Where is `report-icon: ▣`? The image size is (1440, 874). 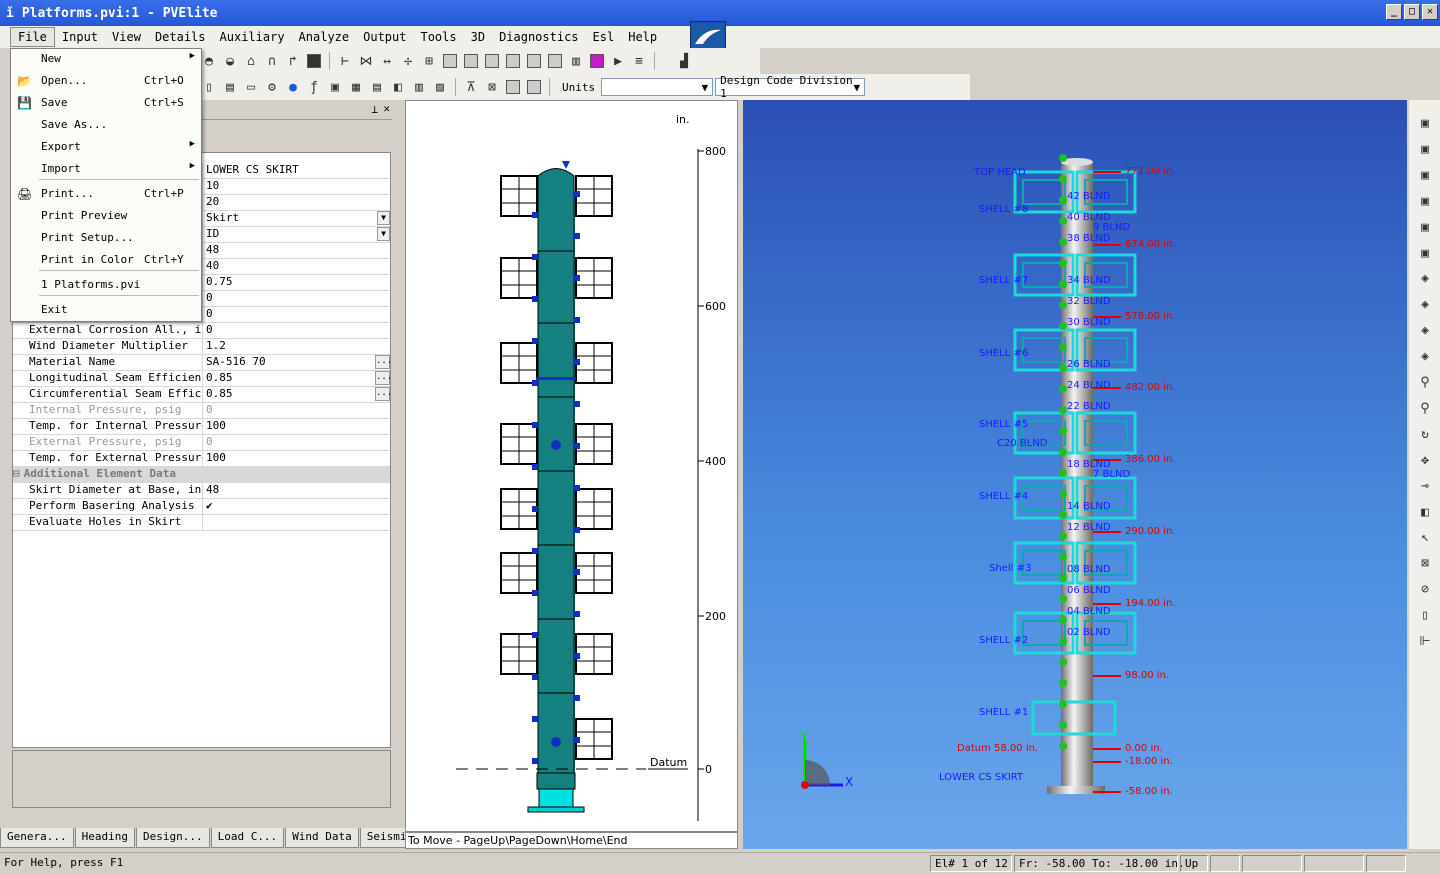 report-icon: ▣ is located at coordinates (335, 87).